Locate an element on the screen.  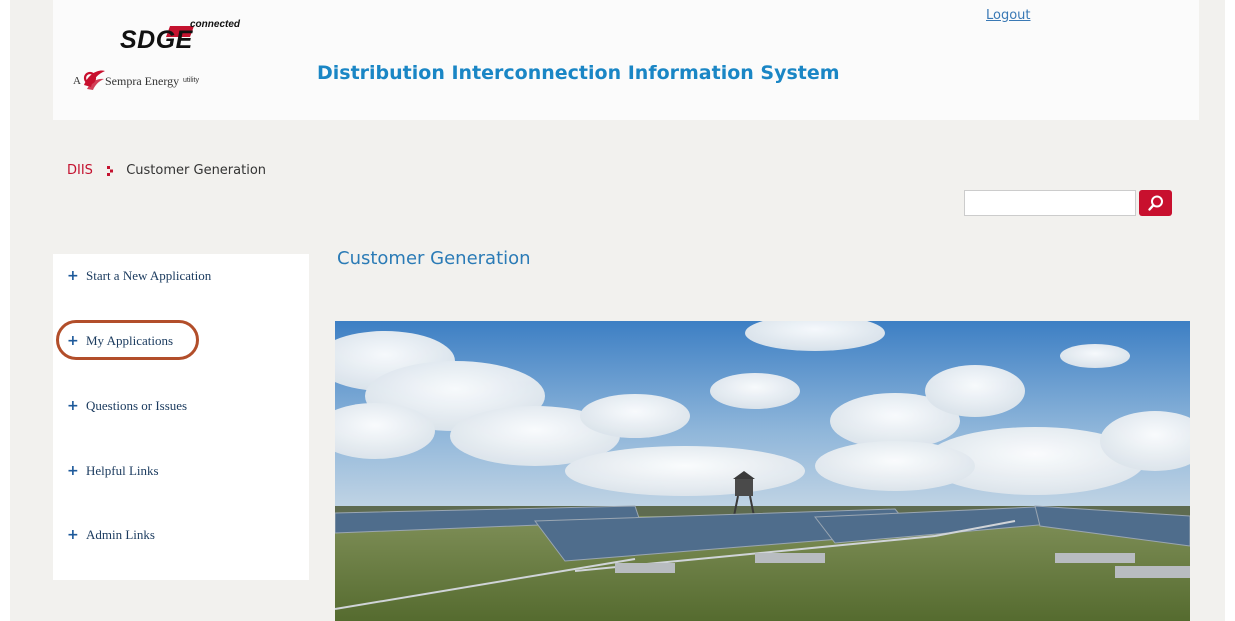
sidebar-item-helpful-links: + Helpful Links is located at coordinates (113, 471).